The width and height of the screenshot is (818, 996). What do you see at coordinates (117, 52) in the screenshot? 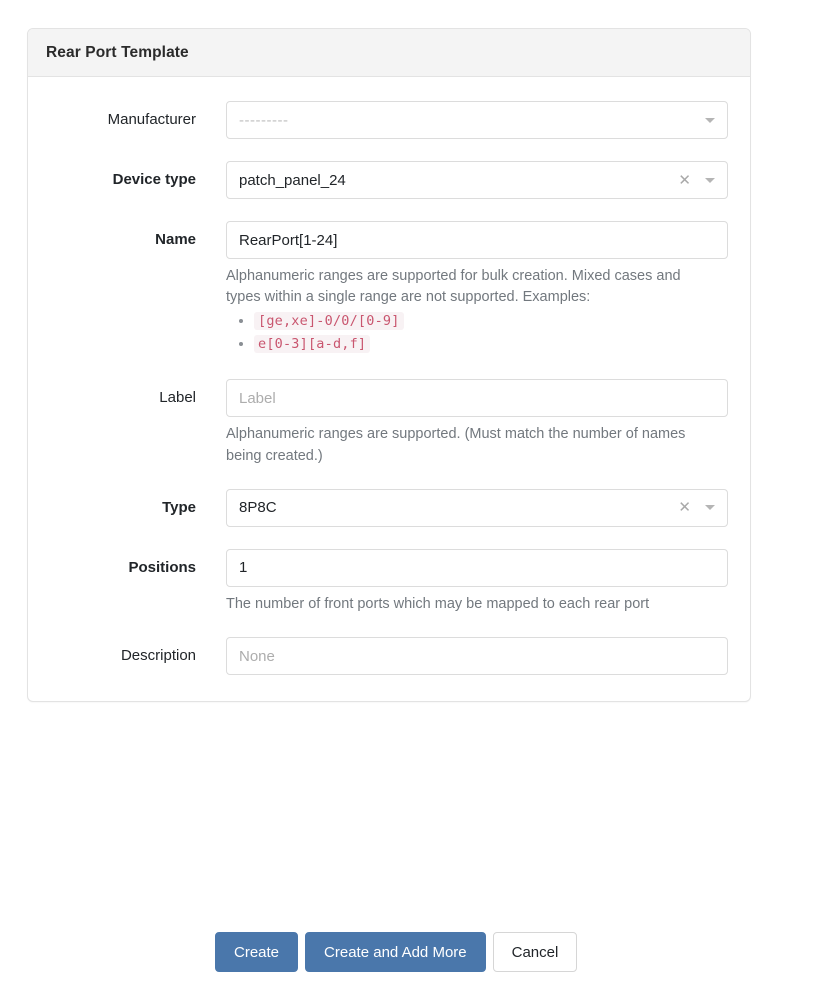
I see `page-title: Rear Port Template` at bounding box center [117, 52].